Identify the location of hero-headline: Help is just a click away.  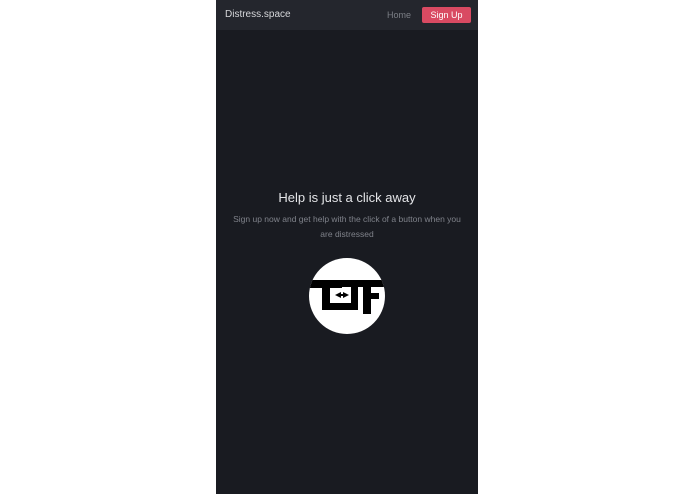
(347, 197).